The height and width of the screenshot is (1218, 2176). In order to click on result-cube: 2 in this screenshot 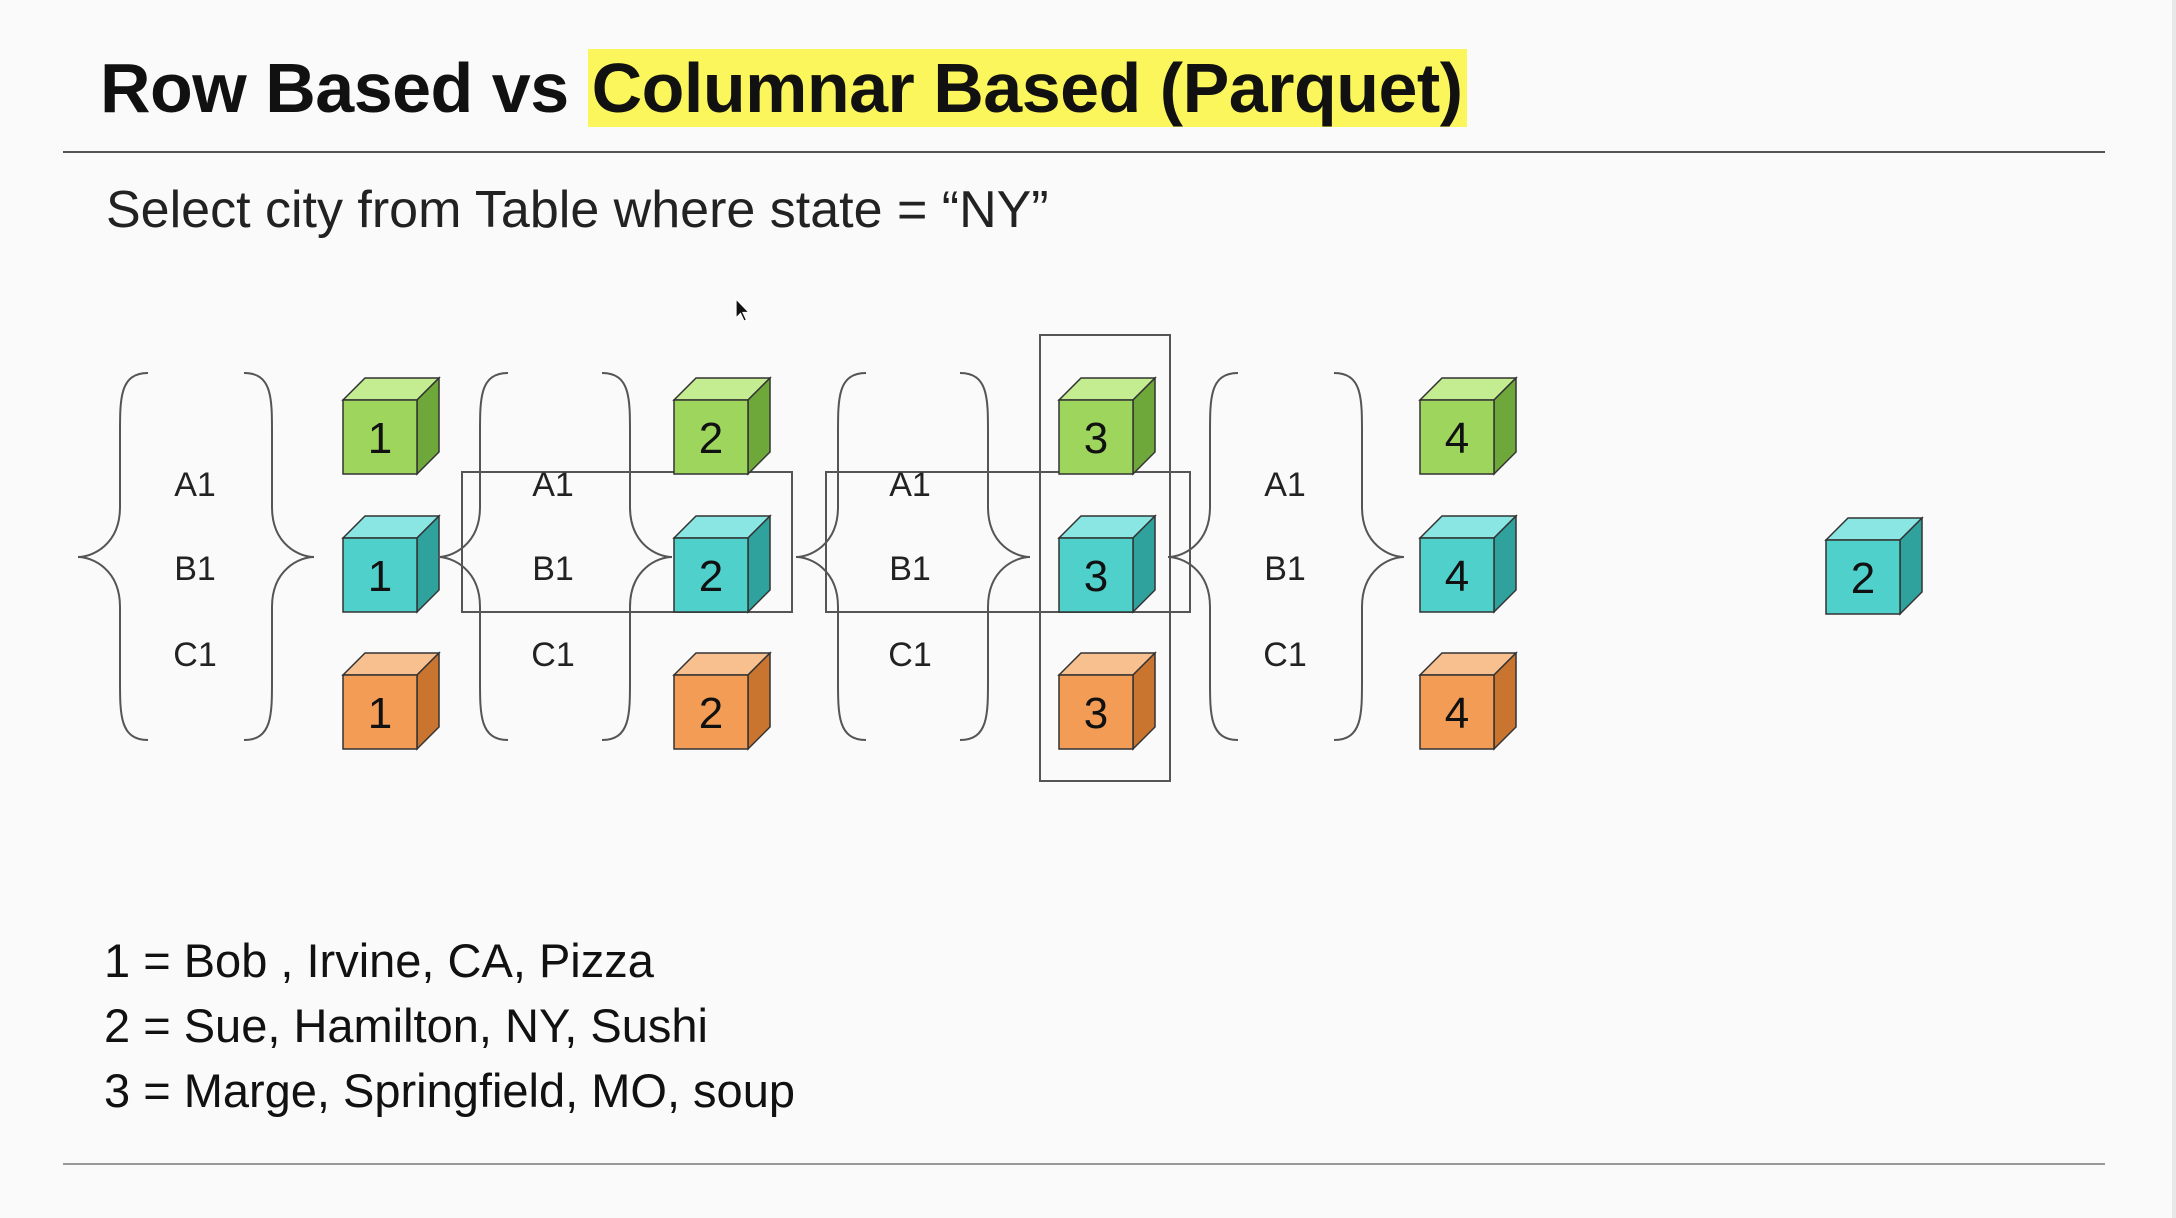, I will do `click(1874, 566)`.